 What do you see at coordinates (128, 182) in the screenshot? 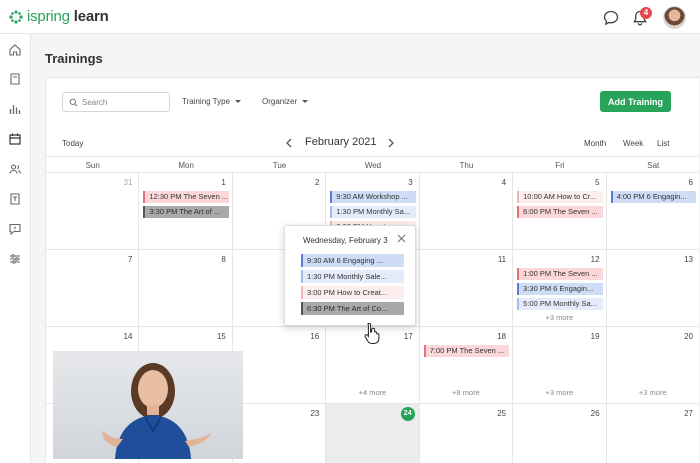
I see `day-number: 31` at bounding box center [128, 182].